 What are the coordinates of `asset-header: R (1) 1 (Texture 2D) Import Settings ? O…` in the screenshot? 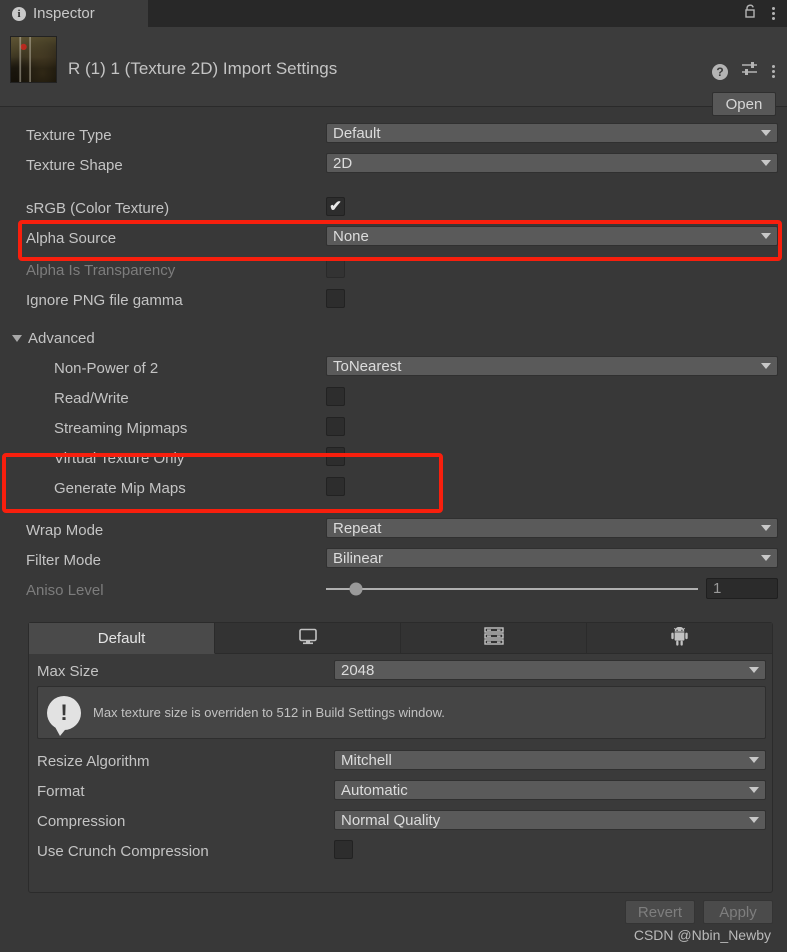 It's located at (393, 71).